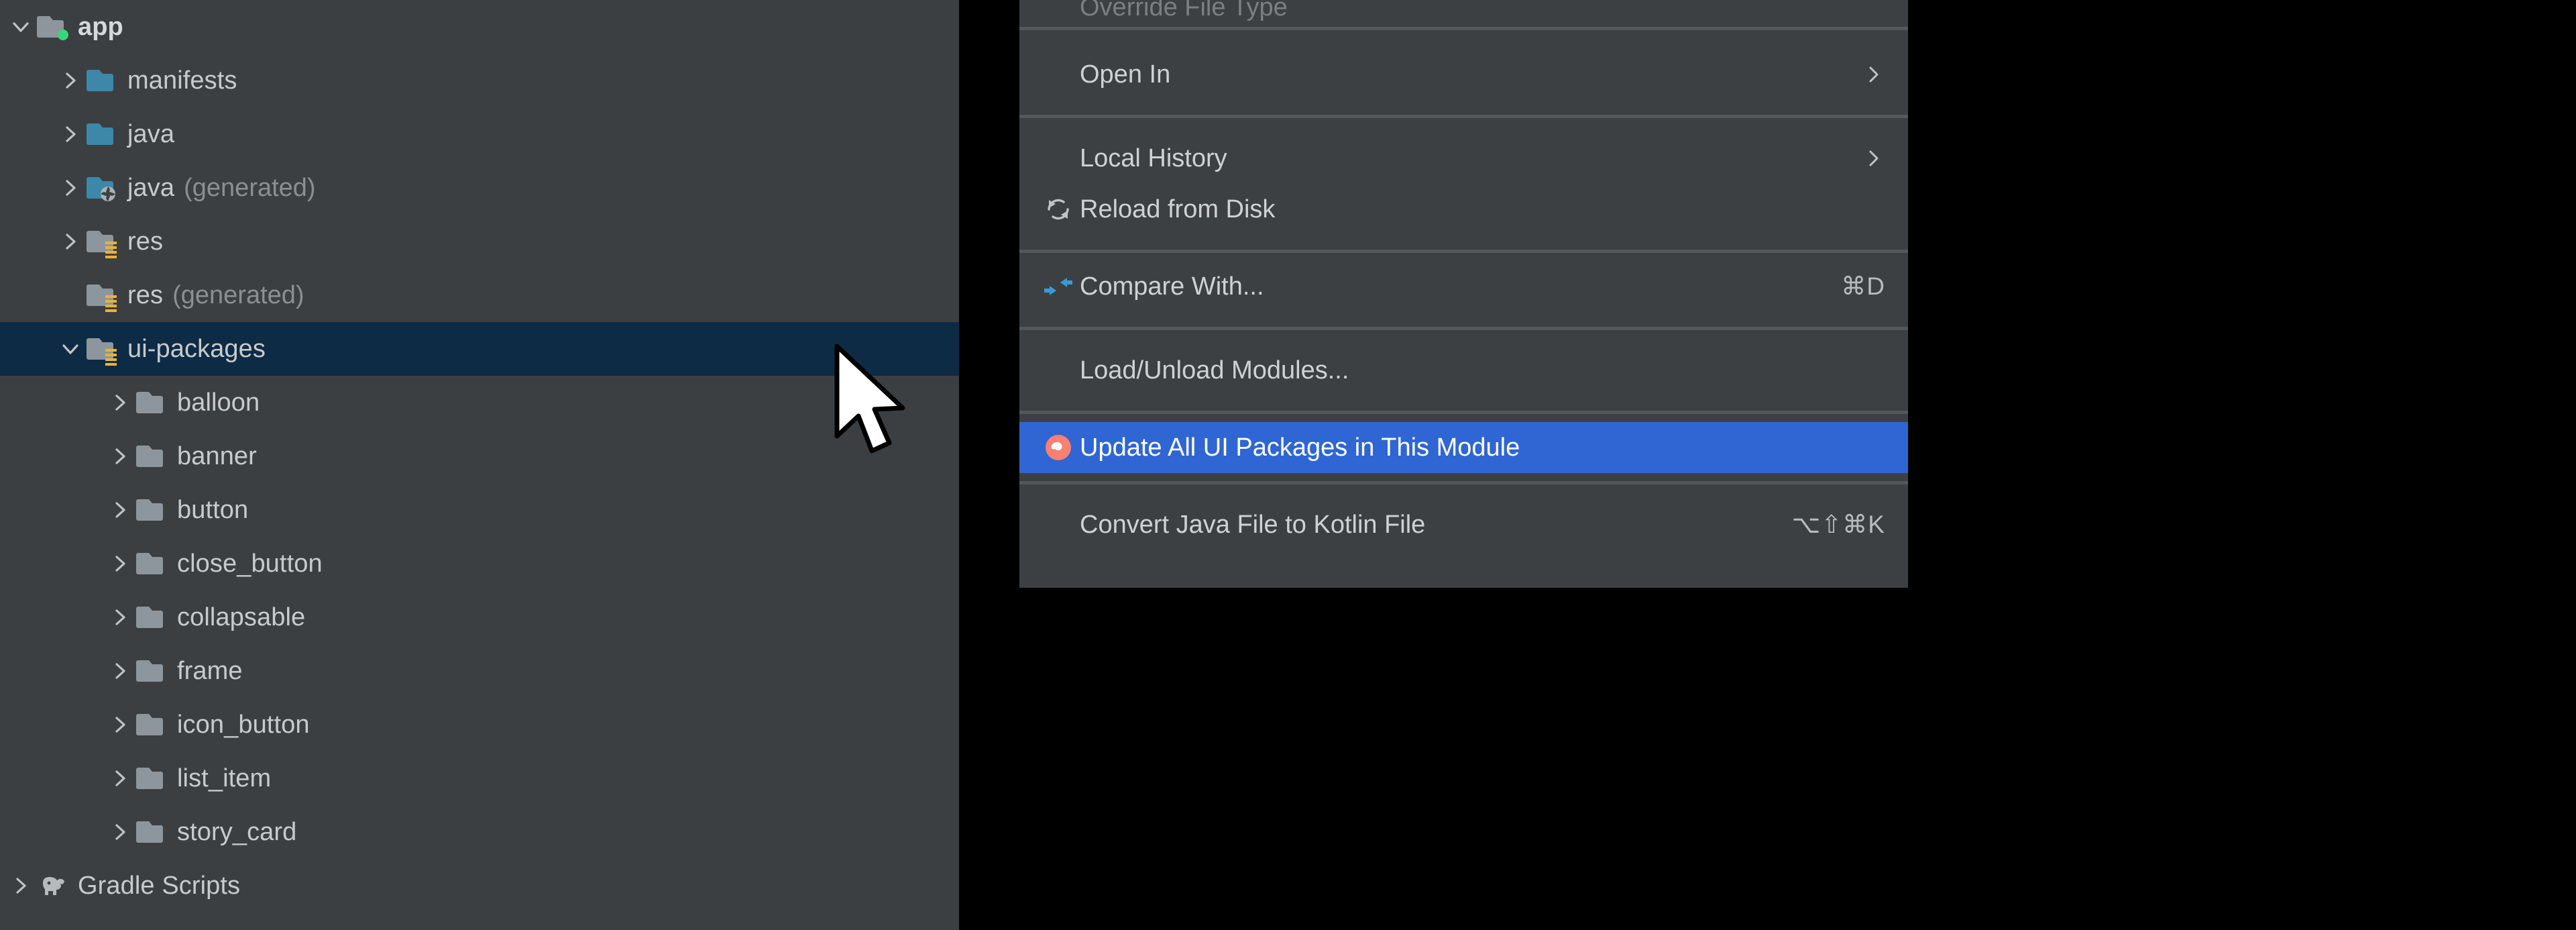 The width and height of the screenshot is (2576, 930). I want to click on gradle-elephant-icon, so click(55, 886).